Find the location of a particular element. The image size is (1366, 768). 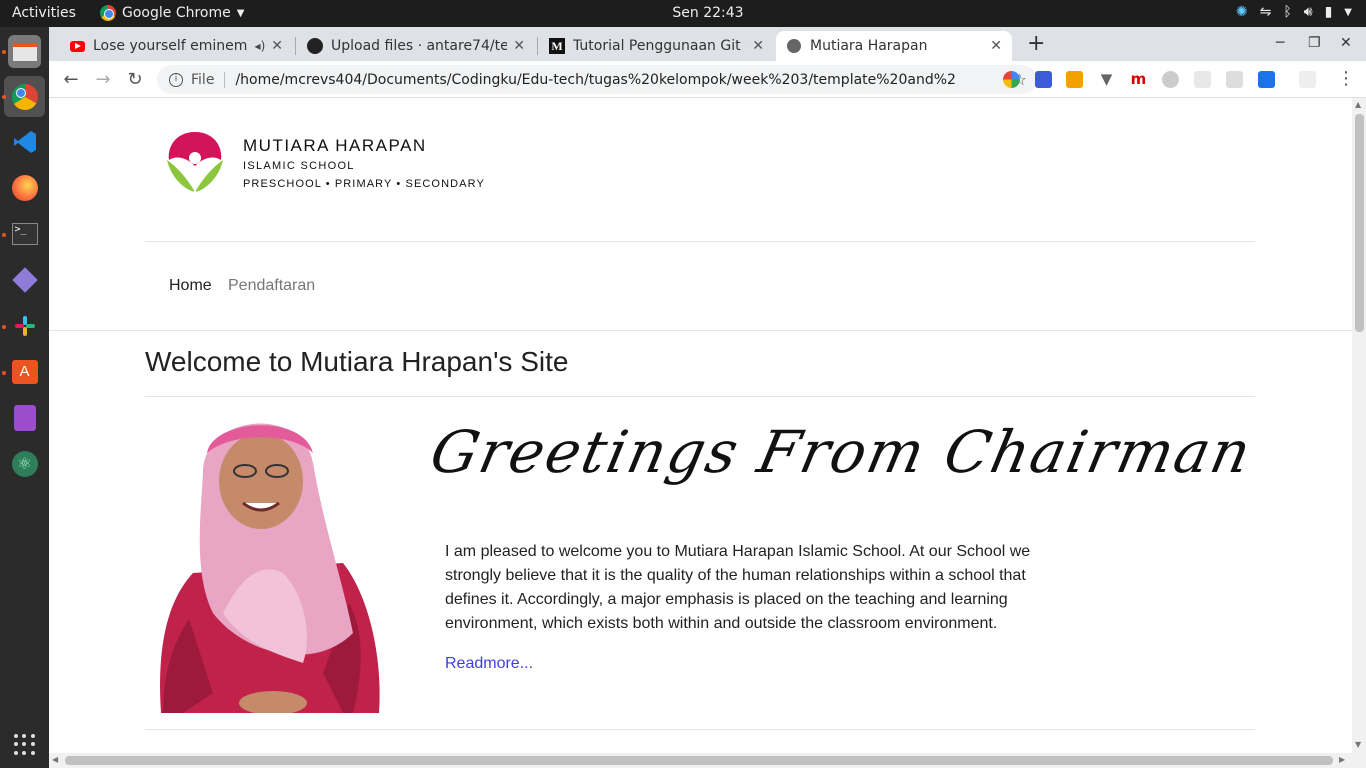

menu-dots-icon: ⋮ is located at coordinates (1346, 78).